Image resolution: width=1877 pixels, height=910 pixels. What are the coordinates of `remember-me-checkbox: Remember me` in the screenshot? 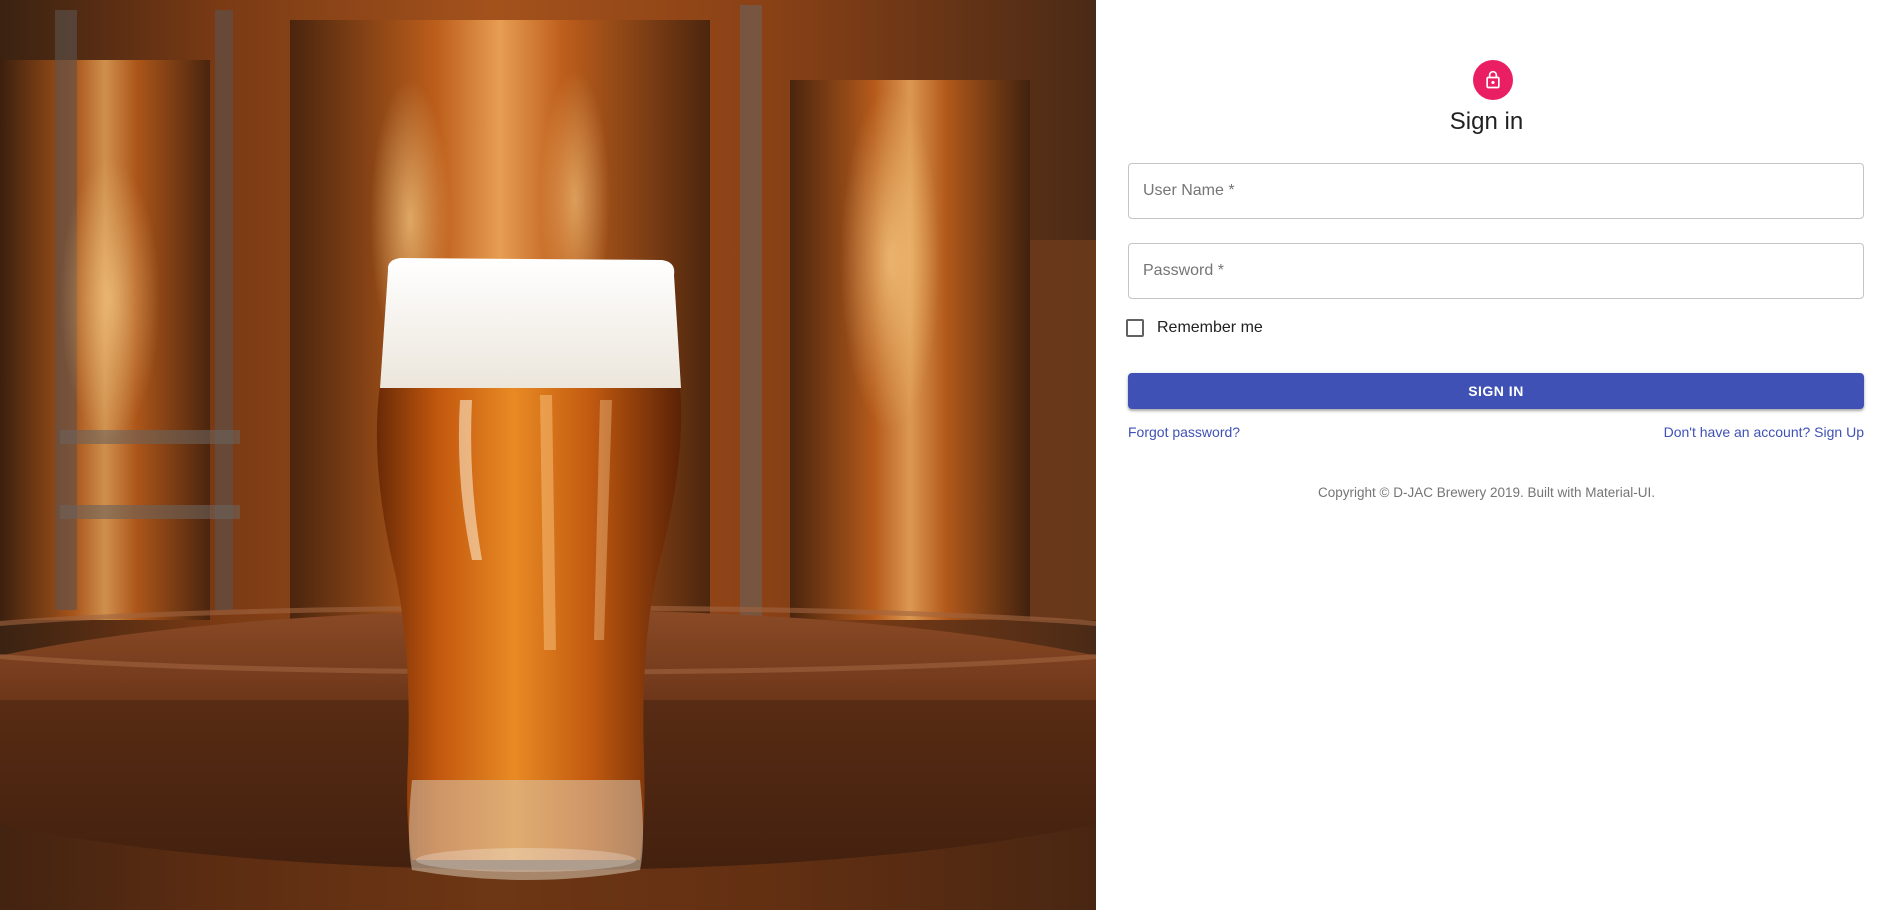 It's located at (1194, 328).